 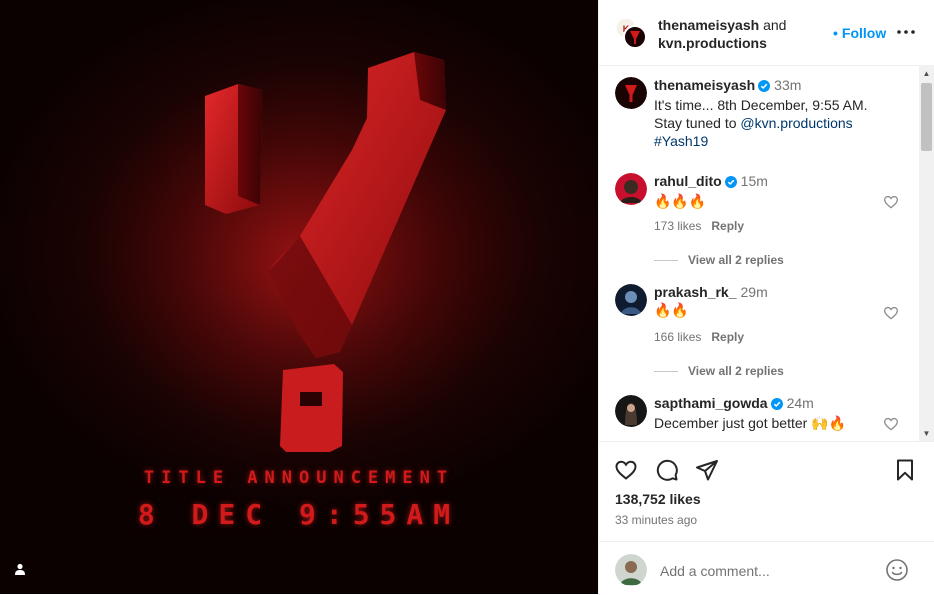 What do you see at coordinates (712, 43) in the screenshot?
I see `owner-link-secondary: kvn.productions` at bounding box center [712, 43].